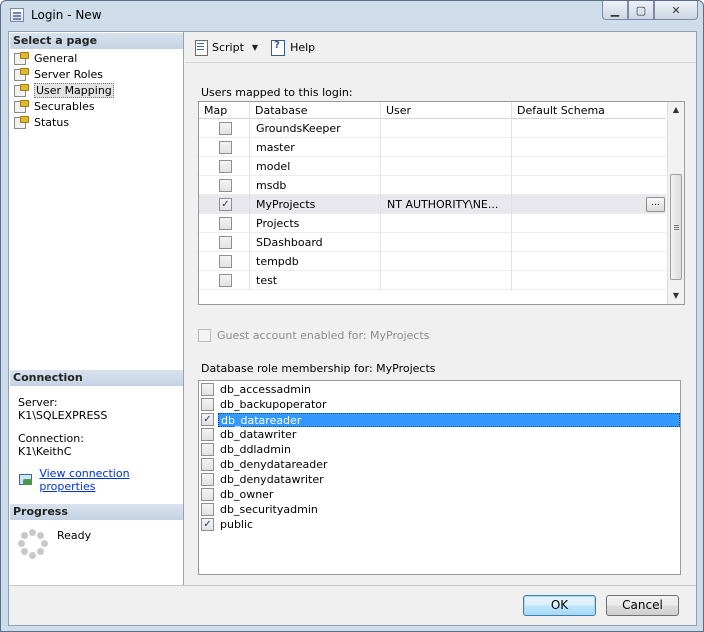 The image size is (704, 632). Describe the element at coordinates (74, 535) in the screenshot. I see `progress-status: Ready` at that location.